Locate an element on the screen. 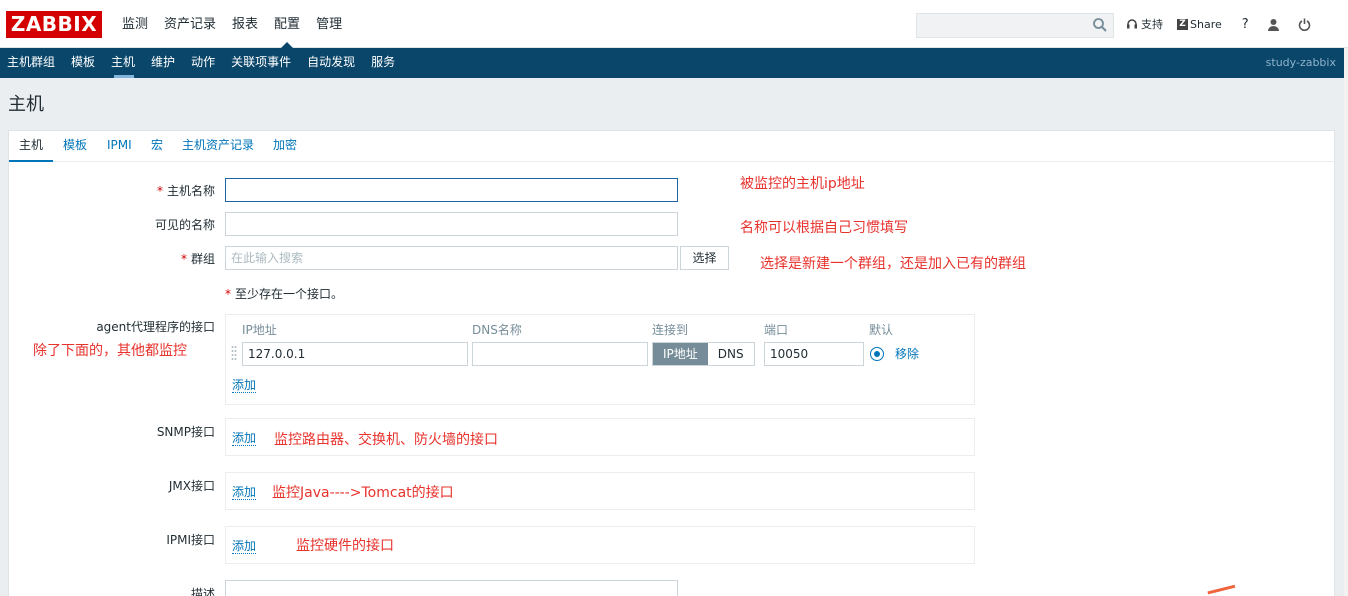 The image size is (1348, 596). annotation-host-ip: 被监控的主机ip地址 is located at coordinates (802, 184).